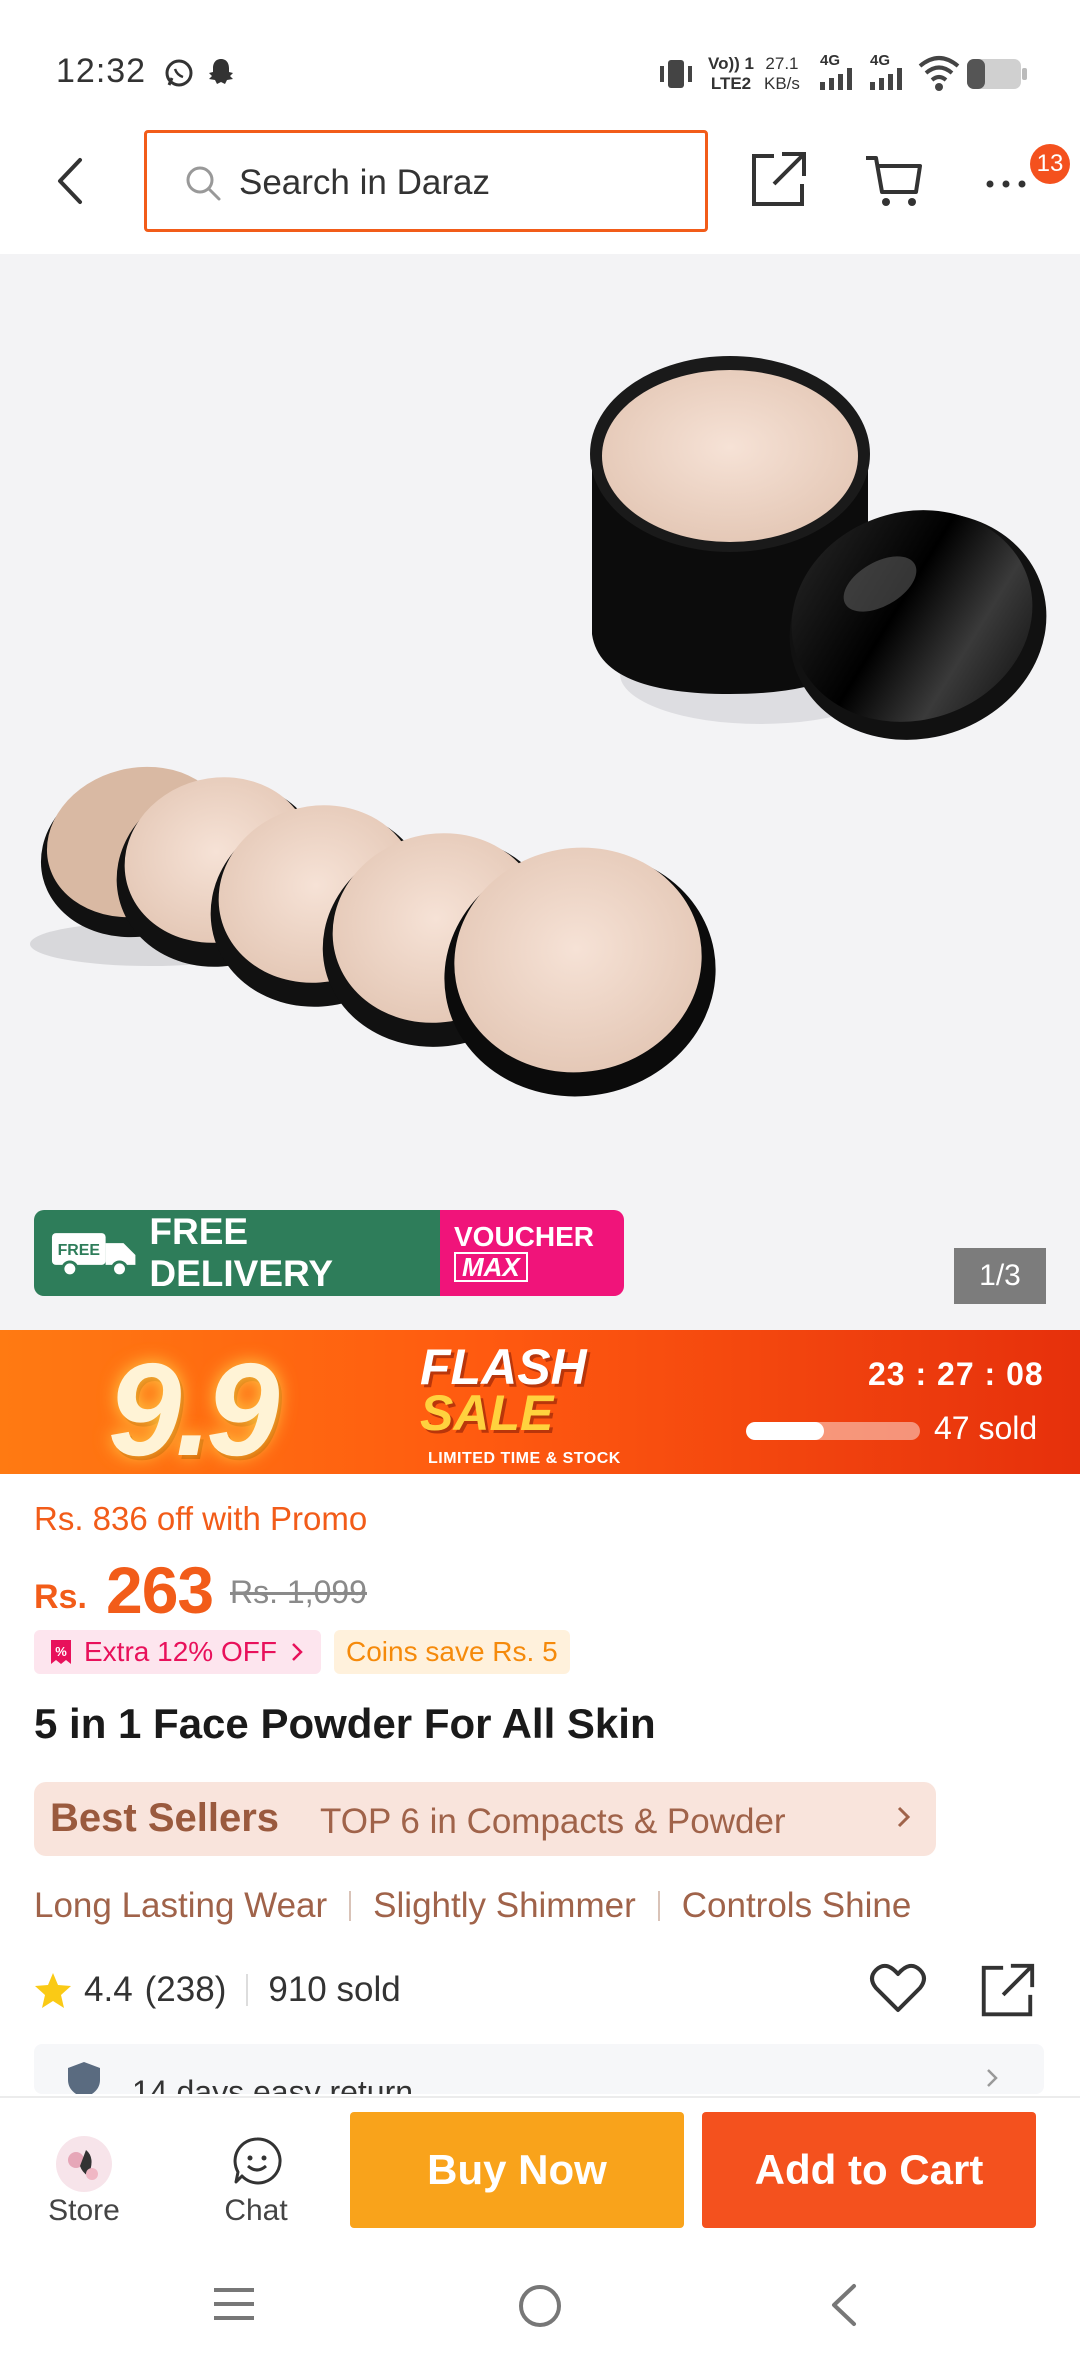 The image size is (1080, 2358). Describe the element at coordinates (1007, 1991) in the screenshot. I see `share-product-icon` at that location.